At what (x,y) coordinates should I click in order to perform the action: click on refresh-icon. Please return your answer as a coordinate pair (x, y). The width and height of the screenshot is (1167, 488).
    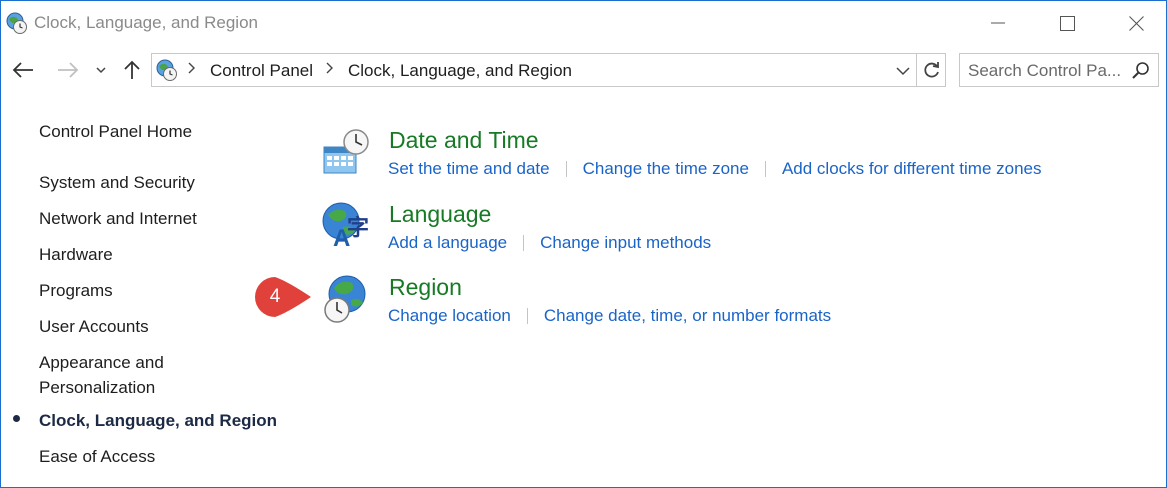
    Looking at the image, I should click on (931, 70).